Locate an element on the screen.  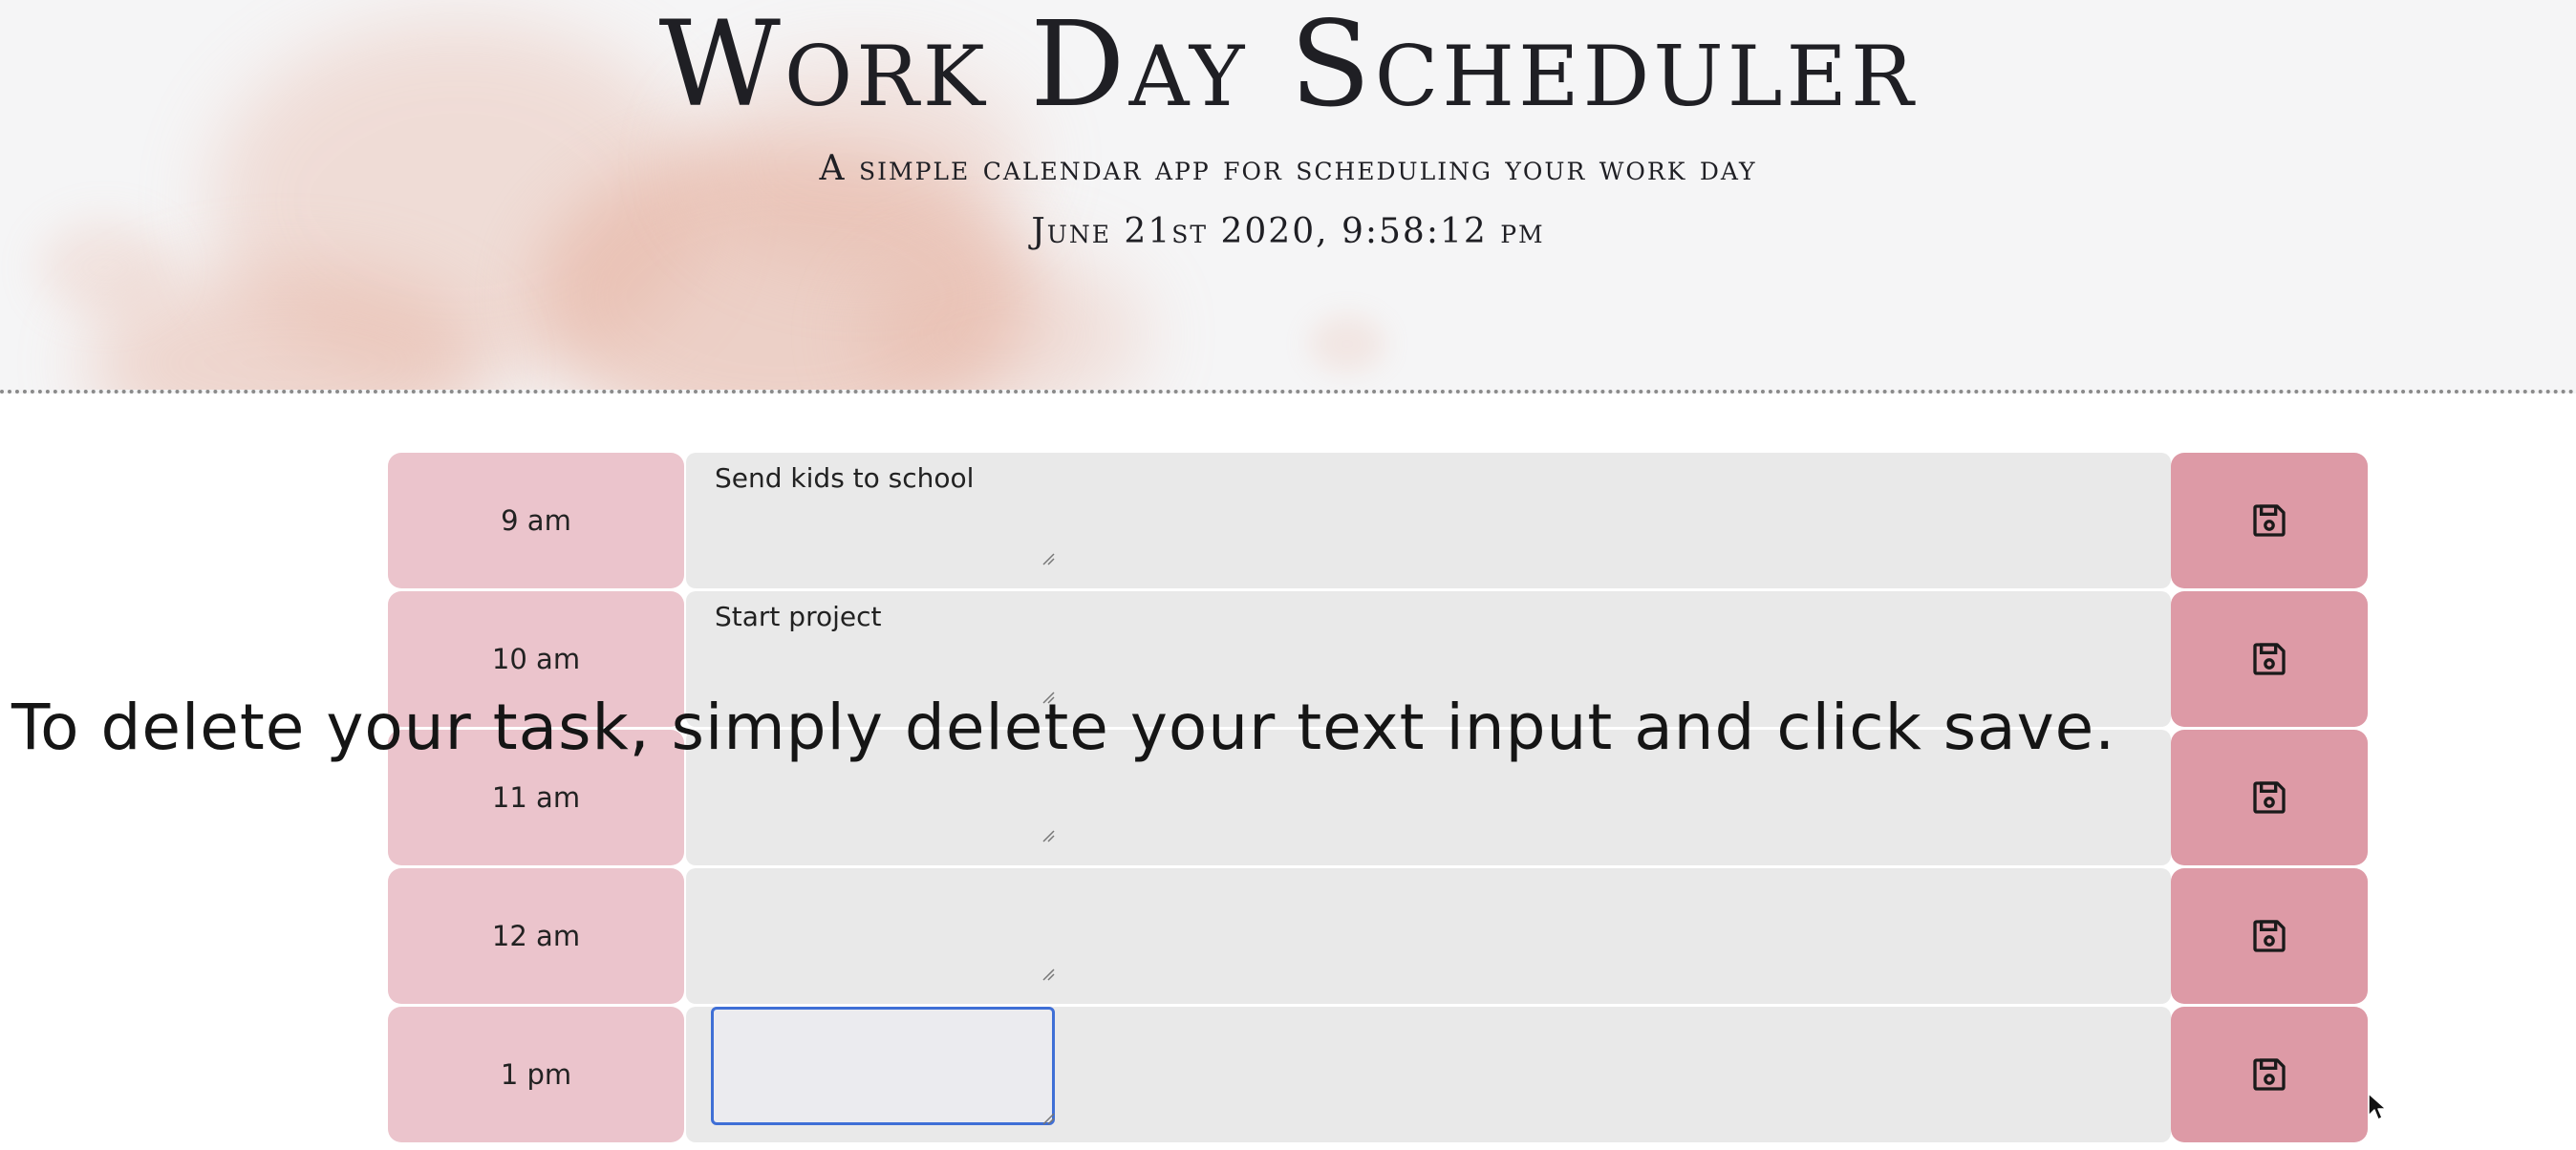
mouse-pointer-icon is located at coordinates (2377, 1106).